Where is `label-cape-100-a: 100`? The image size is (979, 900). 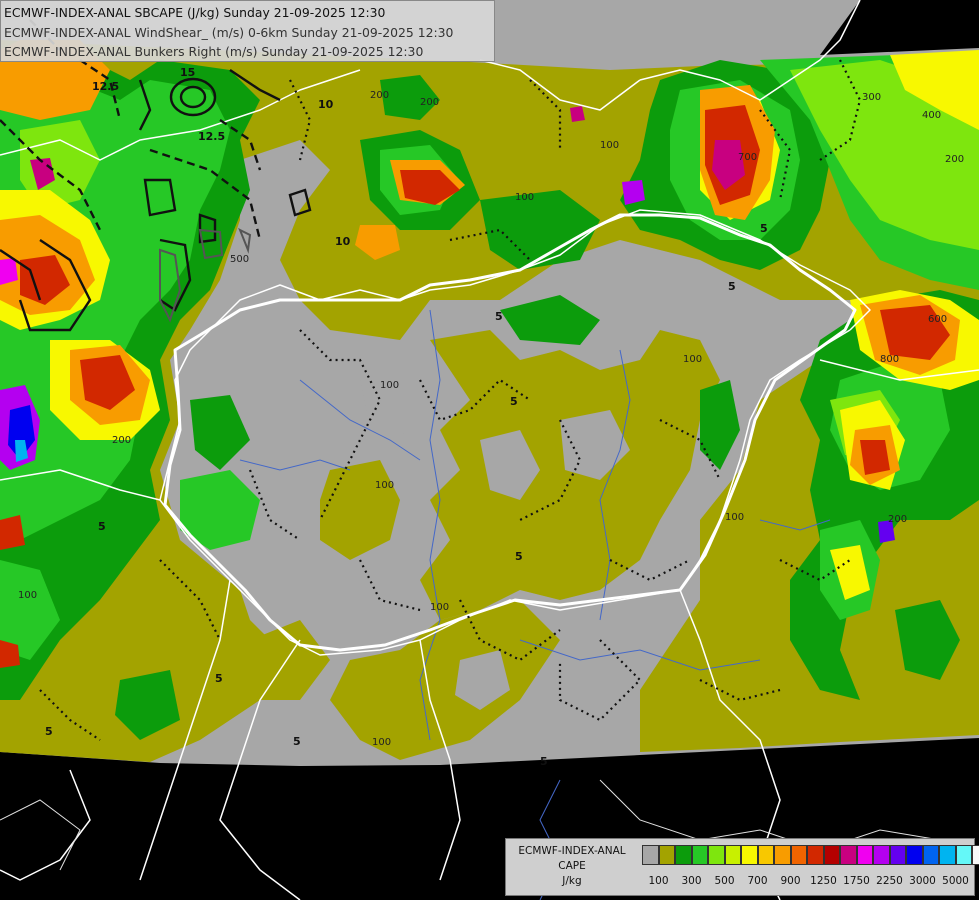
label-cape-100-a: 100 is located at coordinates (389, 385).